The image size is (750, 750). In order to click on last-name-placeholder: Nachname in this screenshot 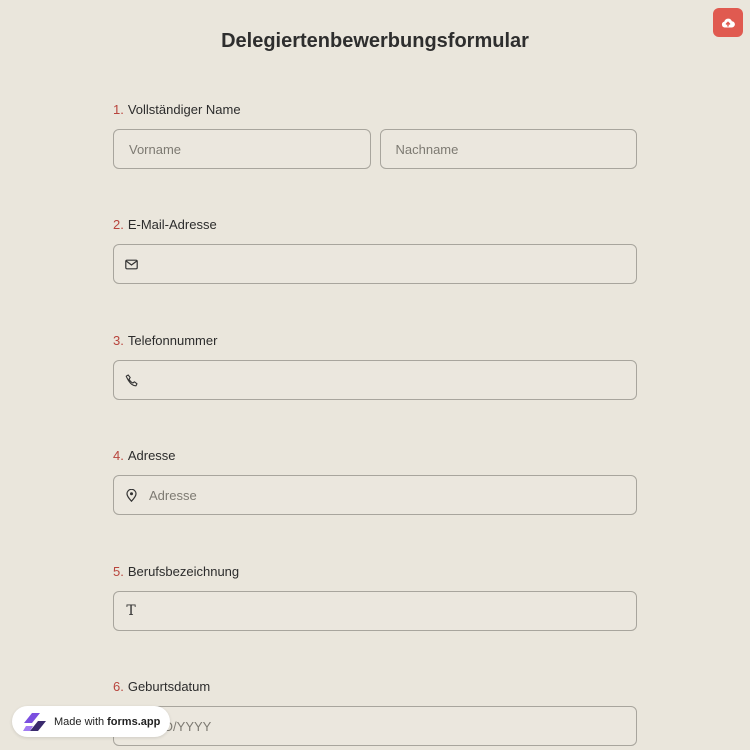, I will do `click(427, 149)`.